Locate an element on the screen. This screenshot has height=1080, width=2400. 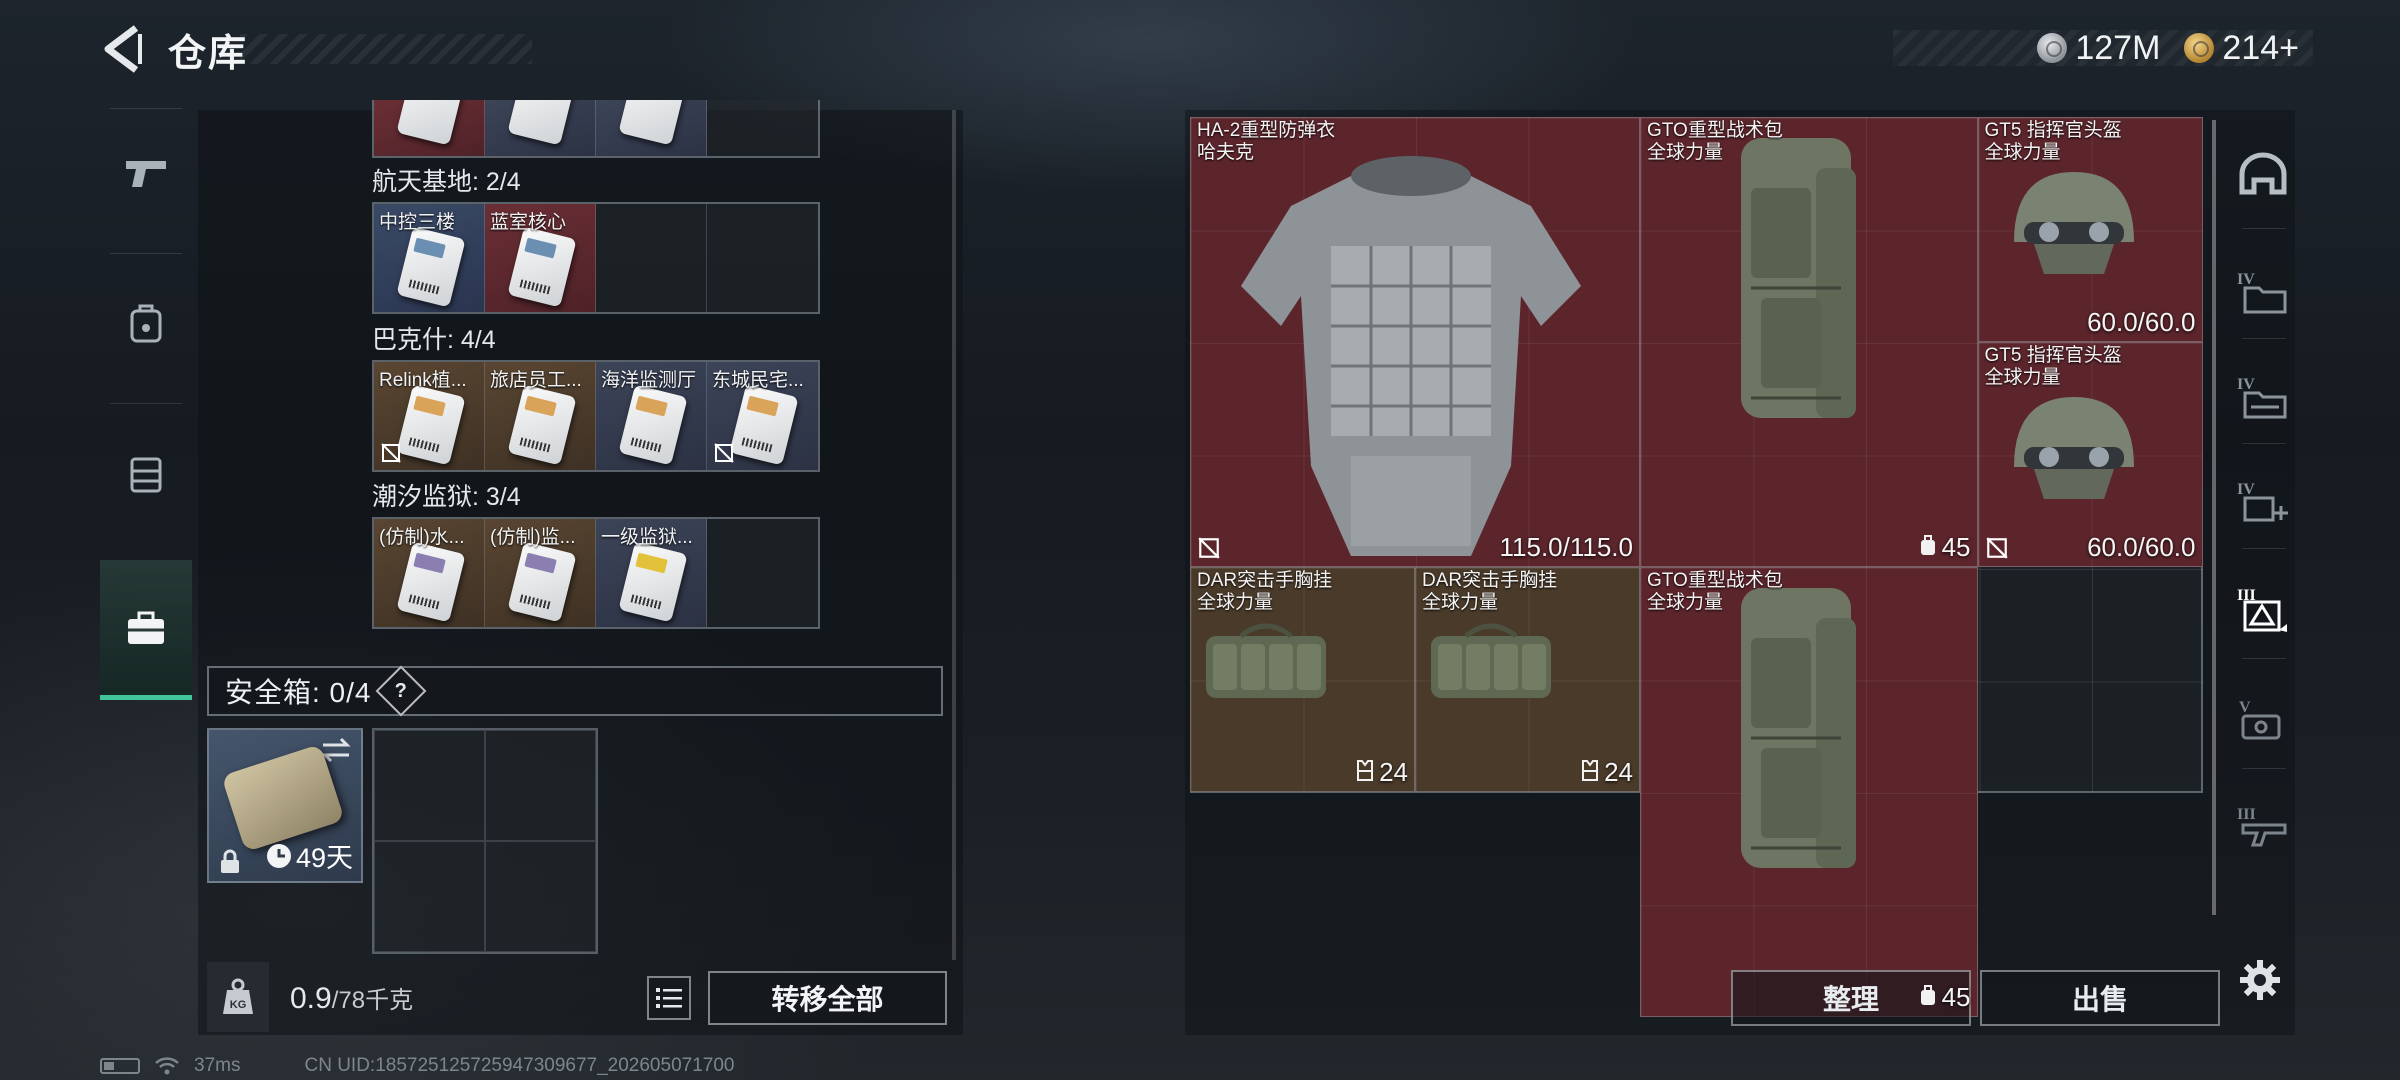
item-name: GT5 指挥官头盔 全球力量 is located at coordinates (2053, 367).